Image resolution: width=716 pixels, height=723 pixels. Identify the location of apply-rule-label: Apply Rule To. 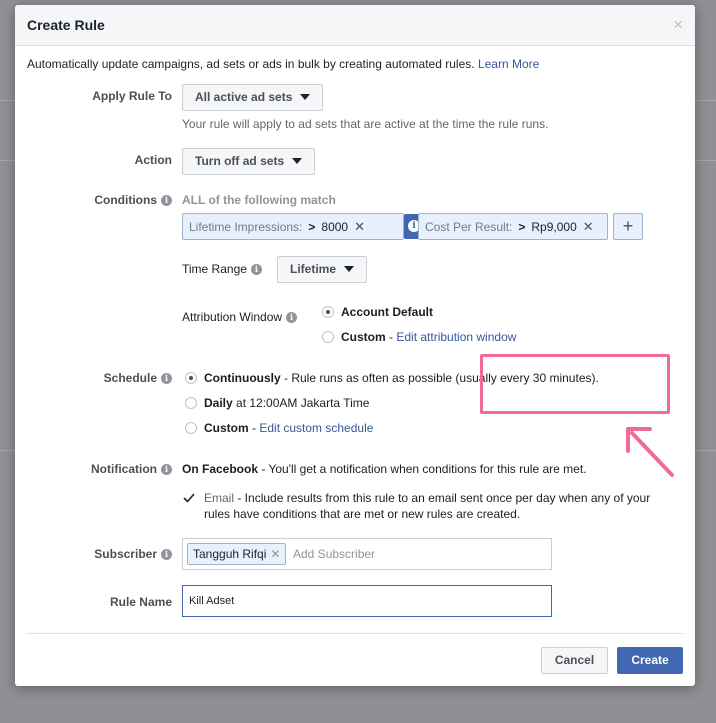
(132, 96).